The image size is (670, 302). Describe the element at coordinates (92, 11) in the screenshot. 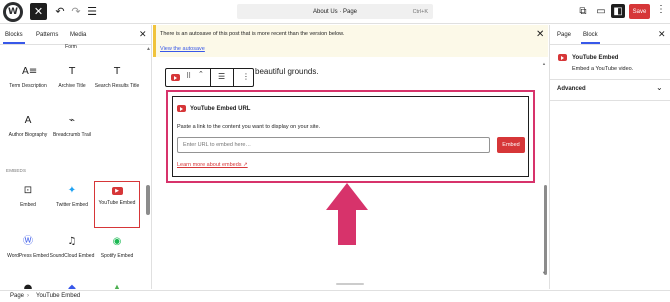

I see `list-view-icon: ☰` at that location.